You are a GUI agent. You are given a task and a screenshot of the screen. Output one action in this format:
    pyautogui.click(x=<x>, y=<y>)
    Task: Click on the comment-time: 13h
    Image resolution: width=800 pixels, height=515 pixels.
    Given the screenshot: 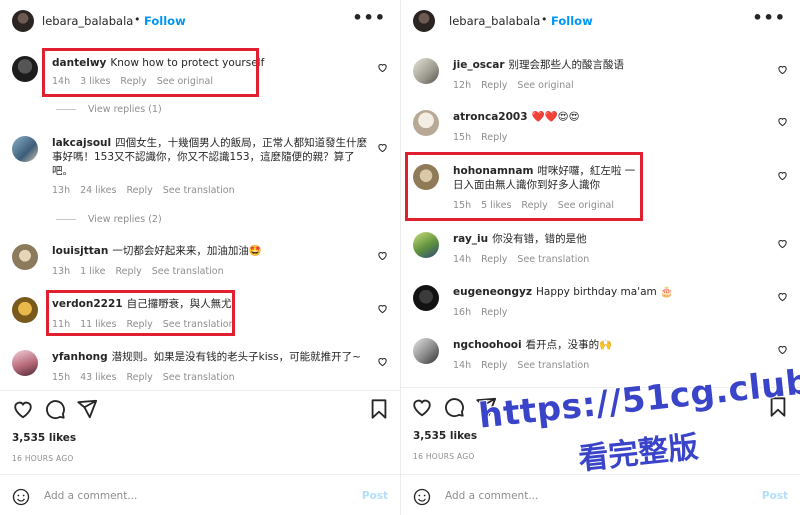 What is the action you would take?
    pyautogui.click(x=61, y=190)
    